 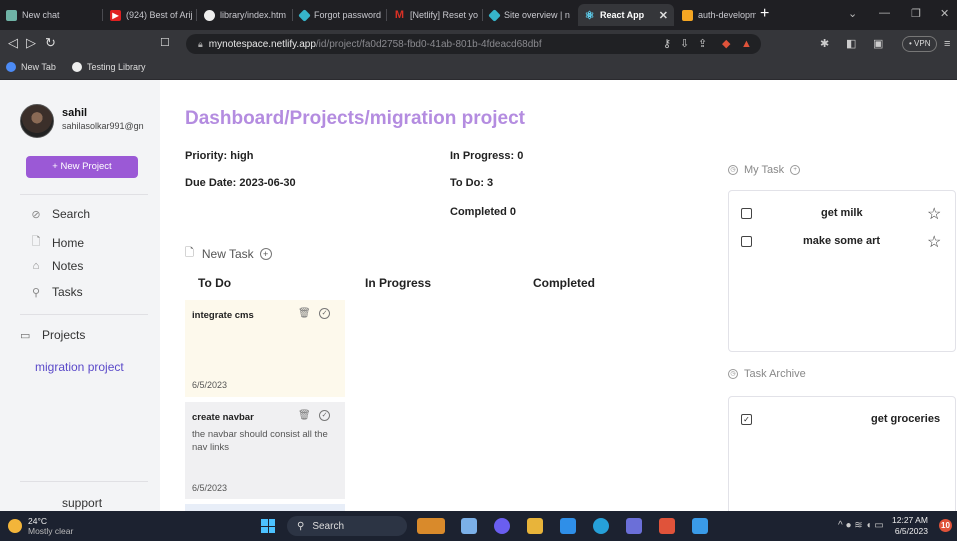 I want to click on due-date-text: Due Date: 2023-06-30, so click(x=240, y=183).